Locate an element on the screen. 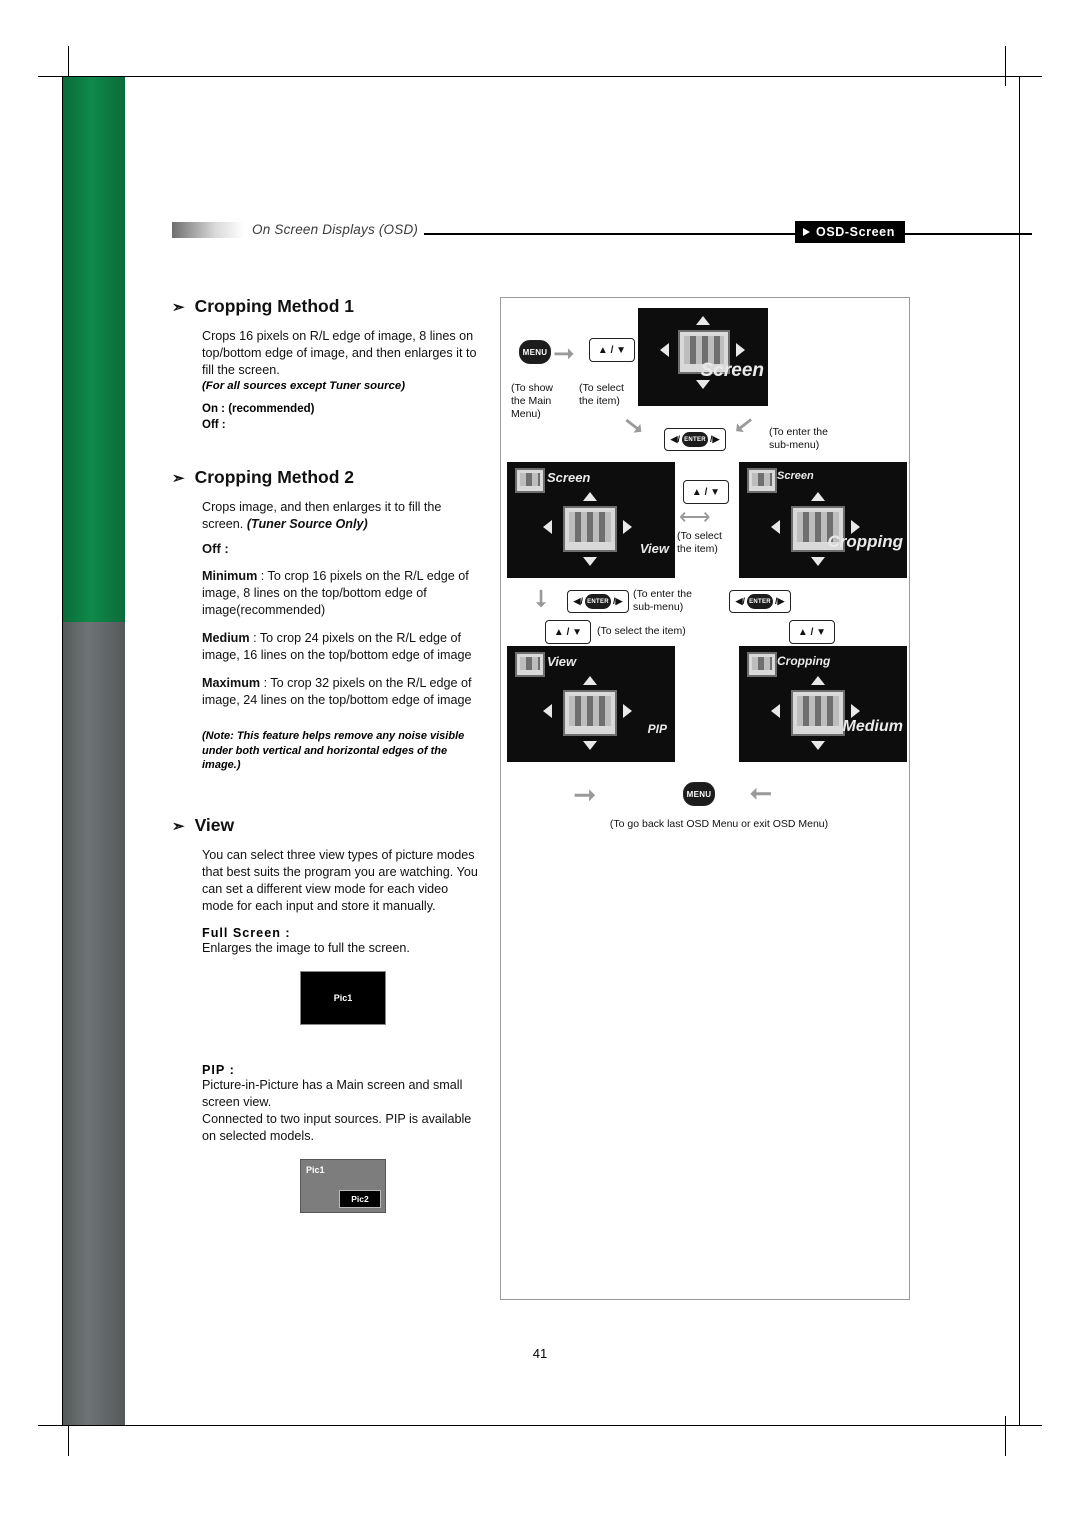 This screenshot has height=1525, width=1080. diagram-screen-main: Screen is located at coordinates (703, 357).